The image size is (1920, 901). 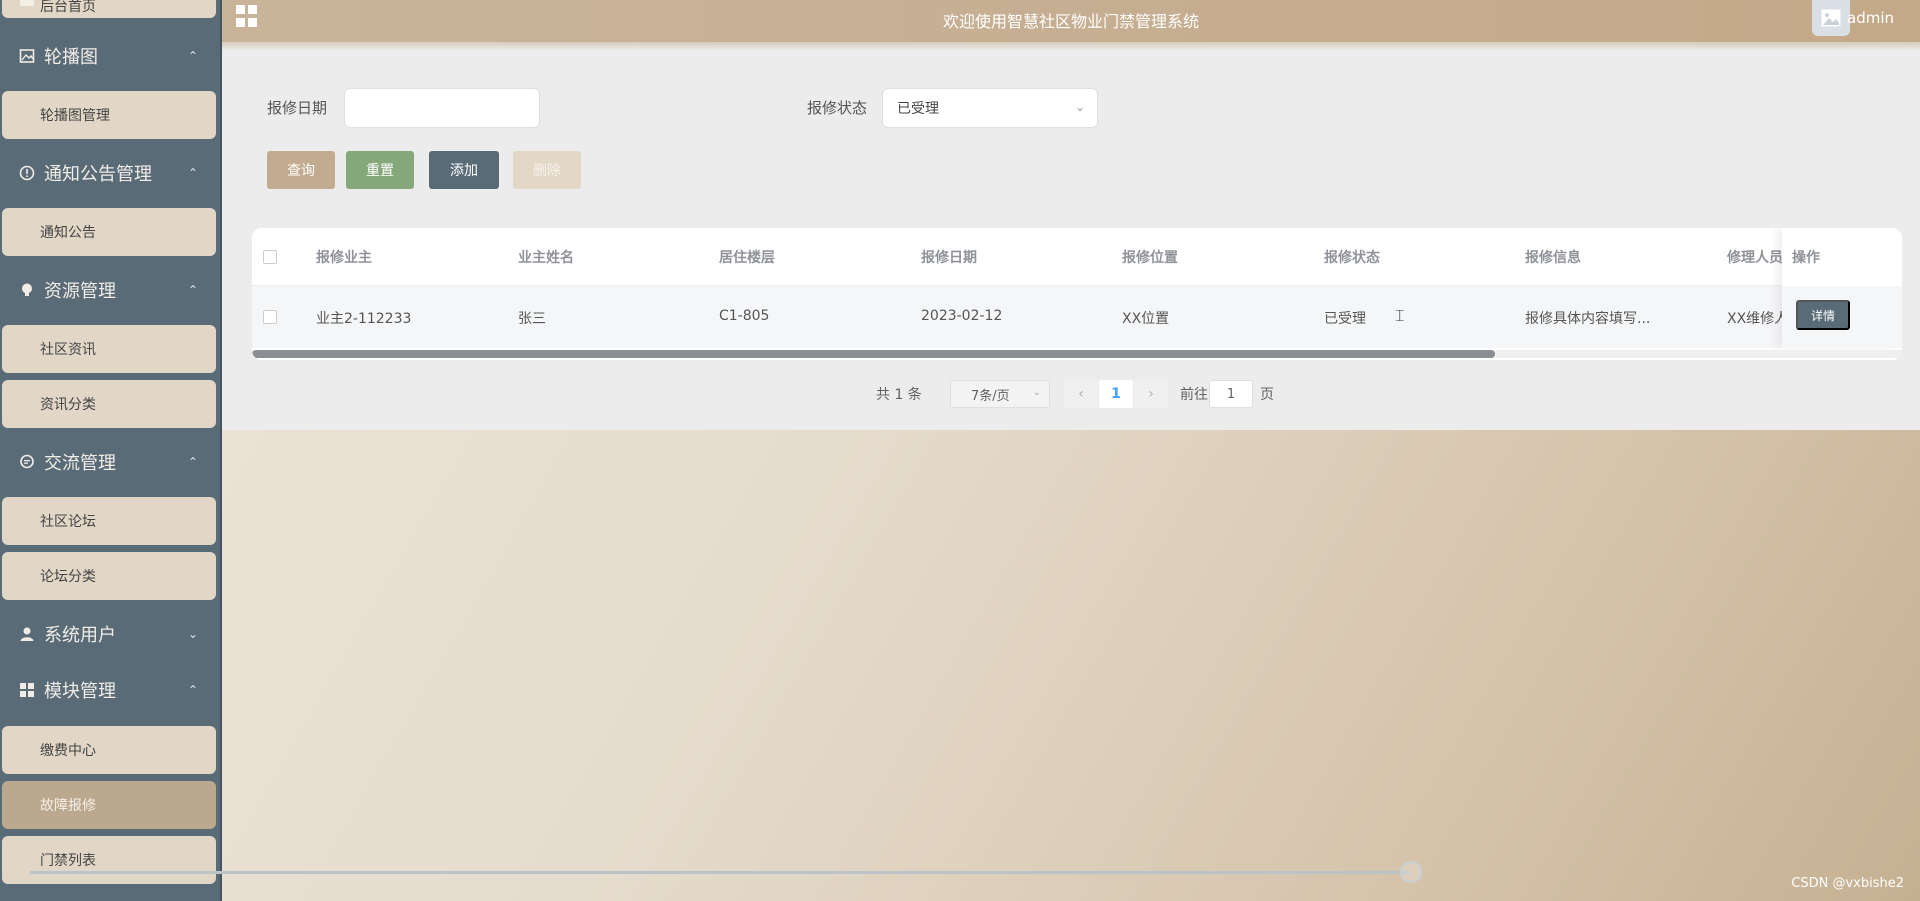 I want to click on sidebar-item-home: 后台首页, so click(x=109, y=9).